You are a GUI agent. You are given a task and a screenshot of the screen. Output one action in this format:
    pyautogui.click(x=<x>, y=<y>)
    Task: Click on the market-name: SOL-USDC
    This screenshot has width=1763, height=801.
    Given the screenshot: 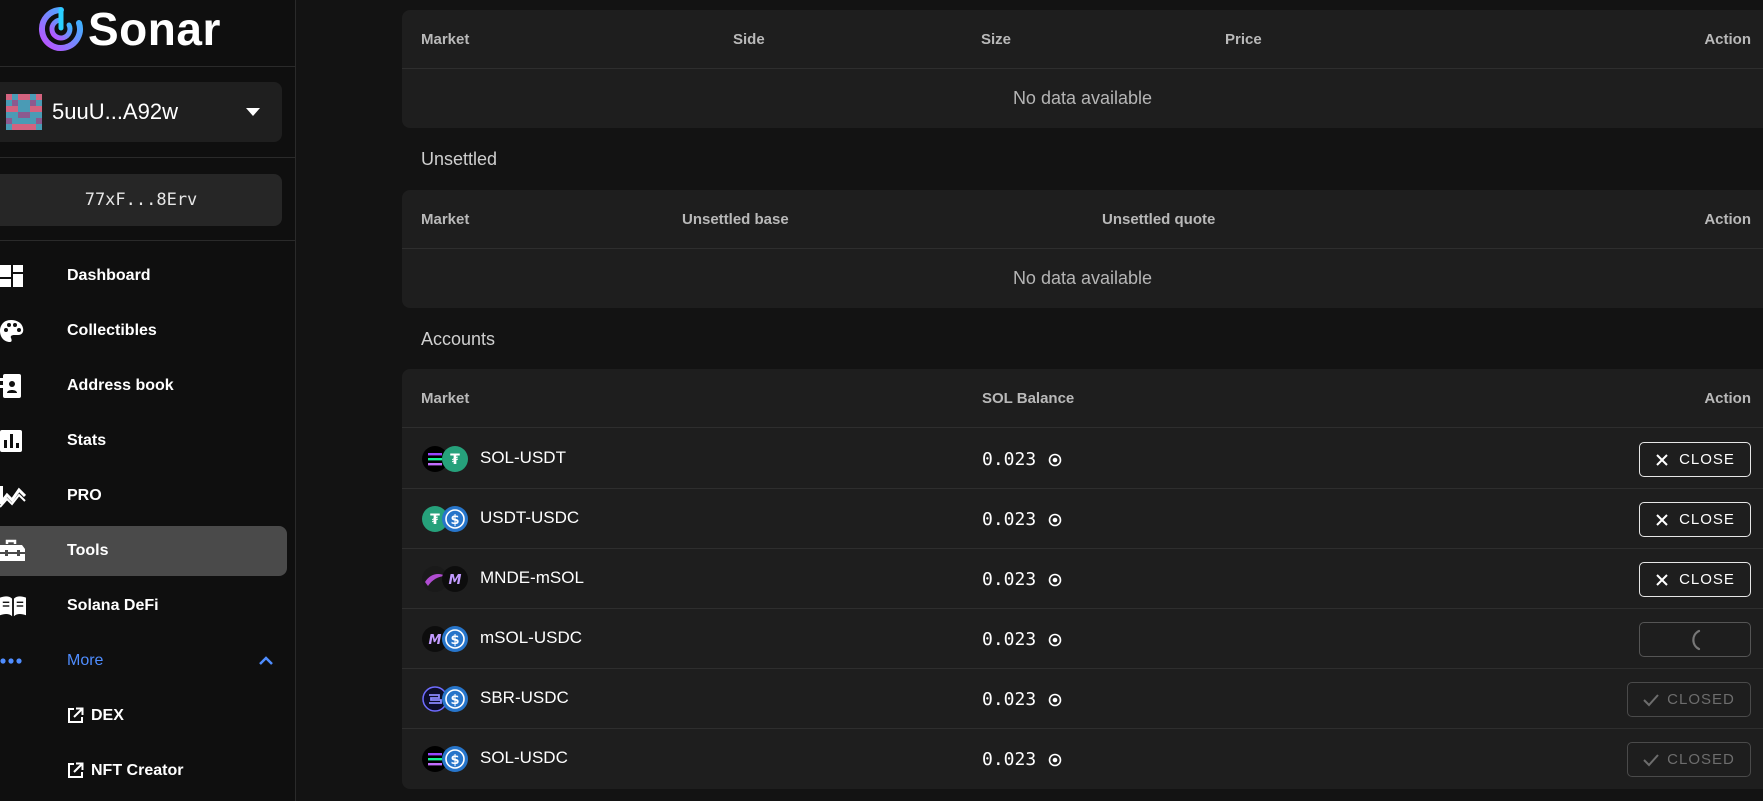 What is the action you would take?
    pyautogui.click(x=524, y=757)
    